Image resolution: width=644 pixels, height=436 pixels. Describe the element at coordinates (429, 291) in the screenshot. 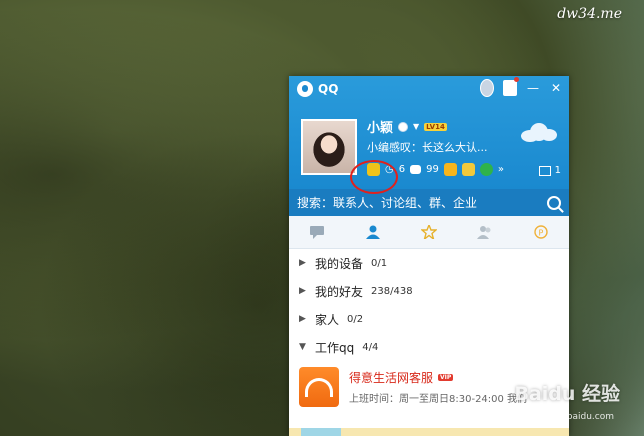

I see `group-friends: ▶ 我的好友 238/438` at that location.